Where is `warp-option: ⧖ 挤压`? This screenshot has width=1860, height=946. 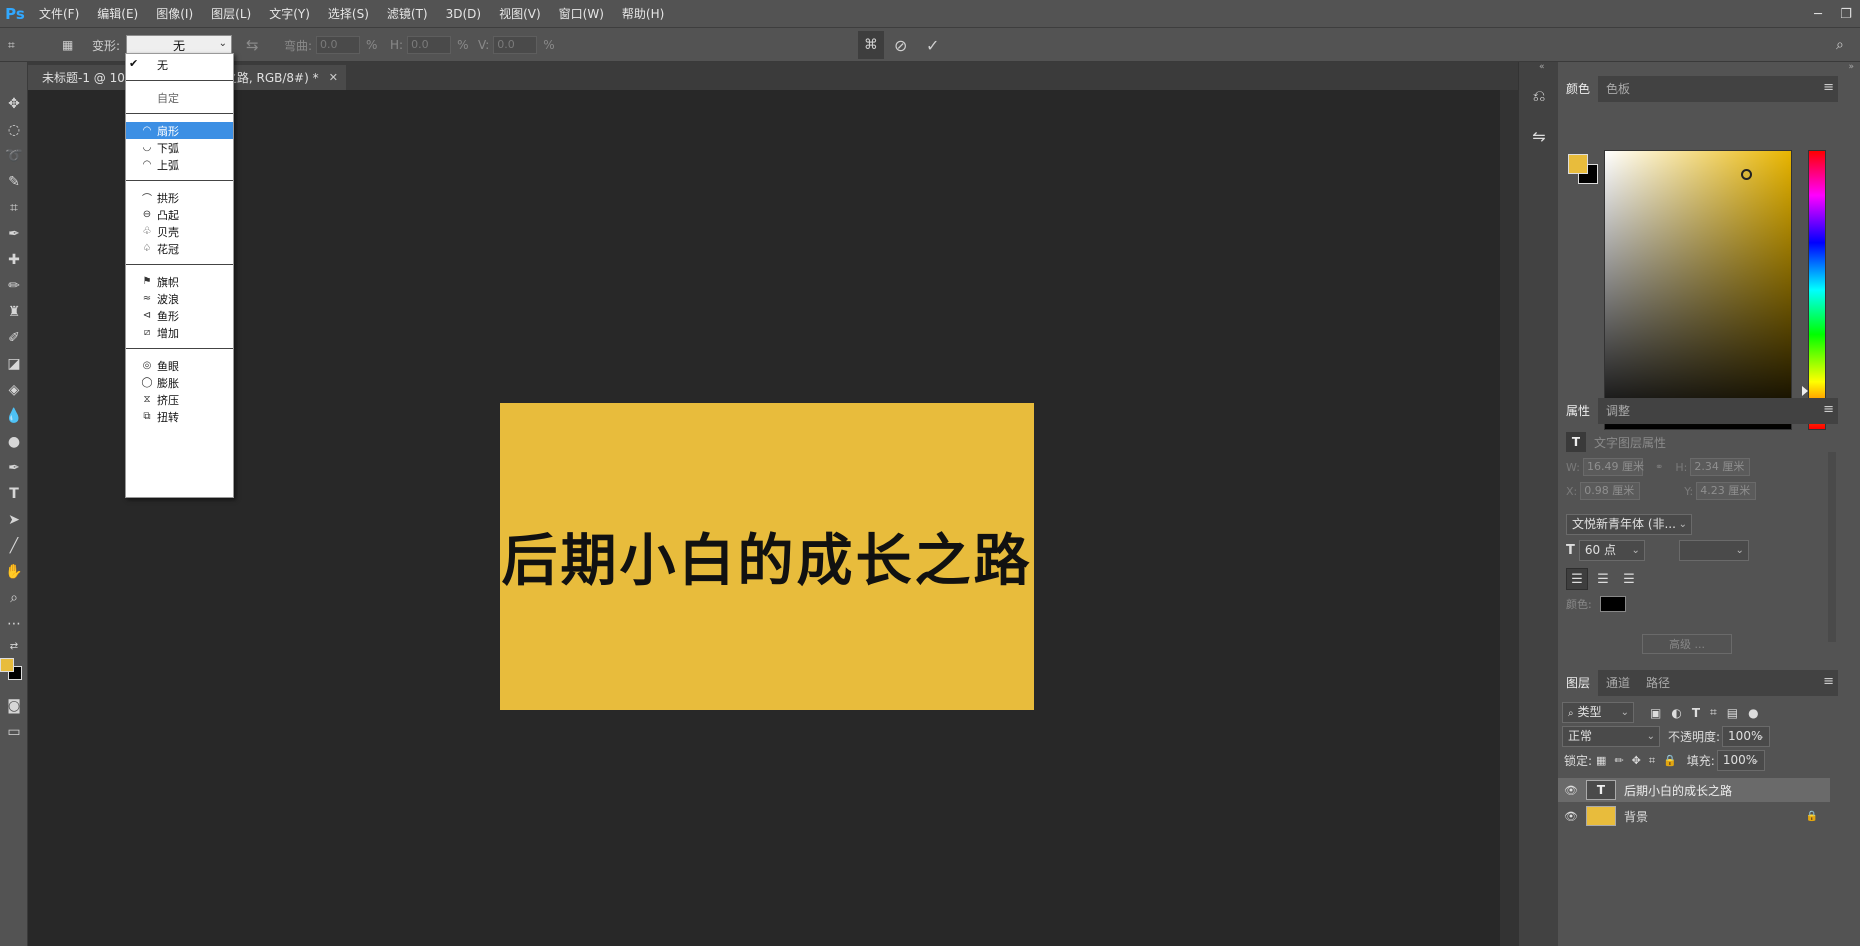
warp-option: ⧖ 挤压 is located at coordinates (179, 399).